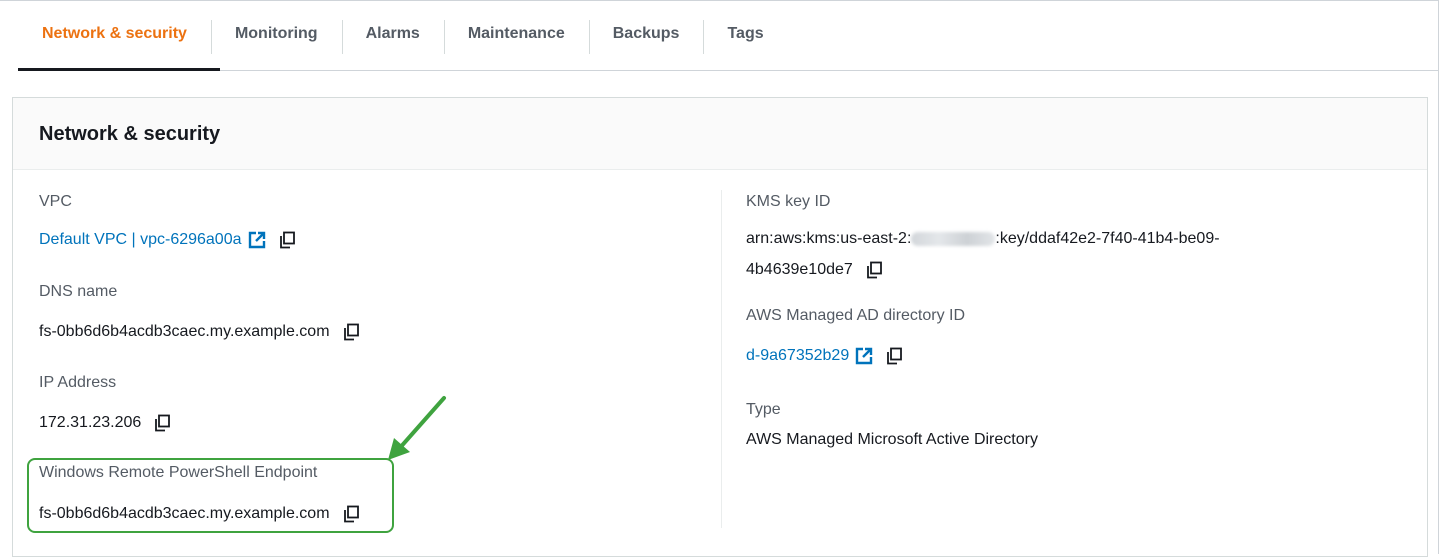  I want to click on dns-value-row: fs-0bb6d6b4acdb3caec.my.example.com, so click(199, 332).